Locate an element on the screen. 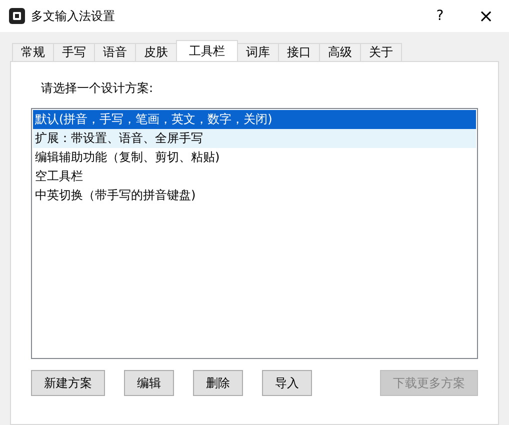 This screenshot has width=509, height=425. tab: 工具栏 is located at coordinates (207, 50).